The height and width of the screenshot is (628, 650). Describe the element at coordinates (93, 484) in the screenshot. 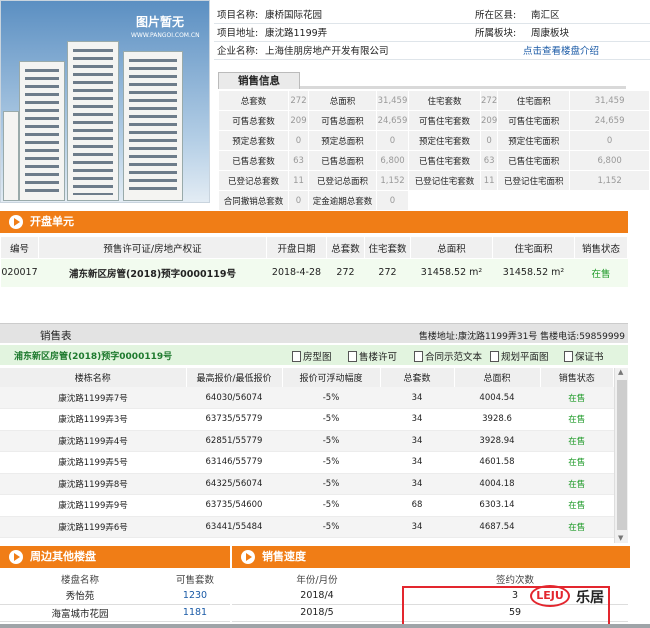

I see `building-name: 康沈路1199弄8号` at that location.